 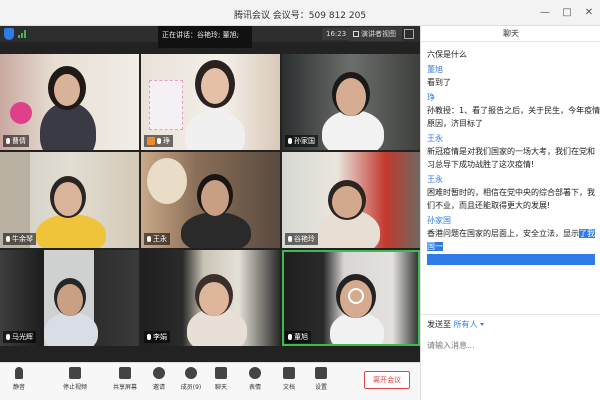 I want to click on participant-name-tag: 琤, so click(x=158, y=141).